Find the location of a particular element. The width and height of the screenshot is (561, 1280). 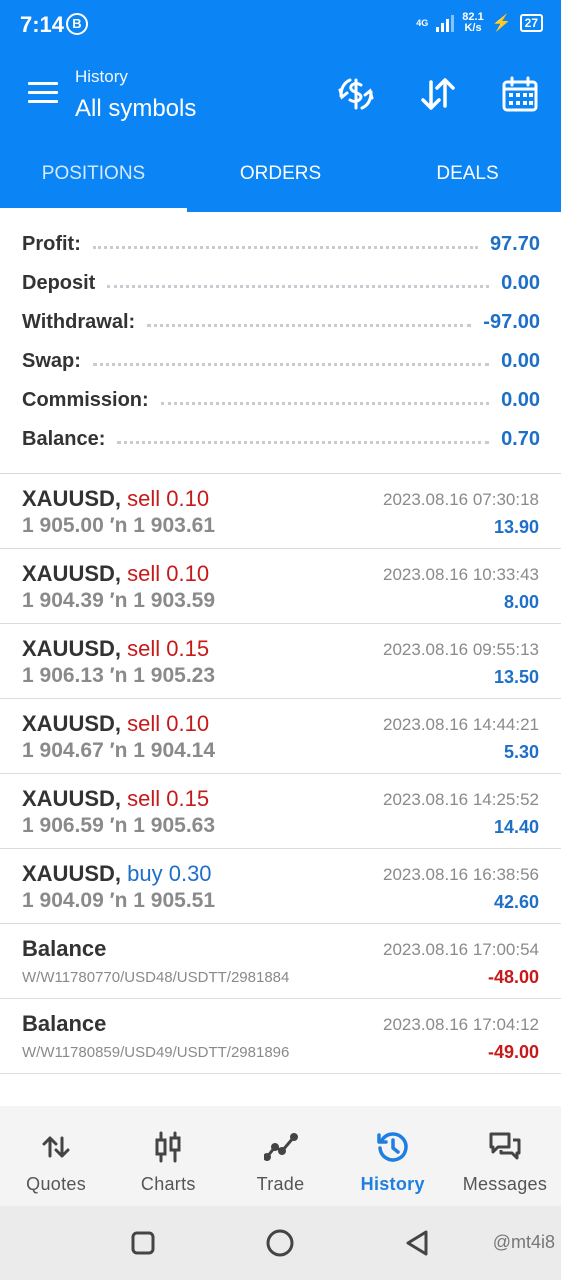

status-bar: 7:14 B 4G 82.1 K/s ⚡ 27 is located at coordinates (280, 26).